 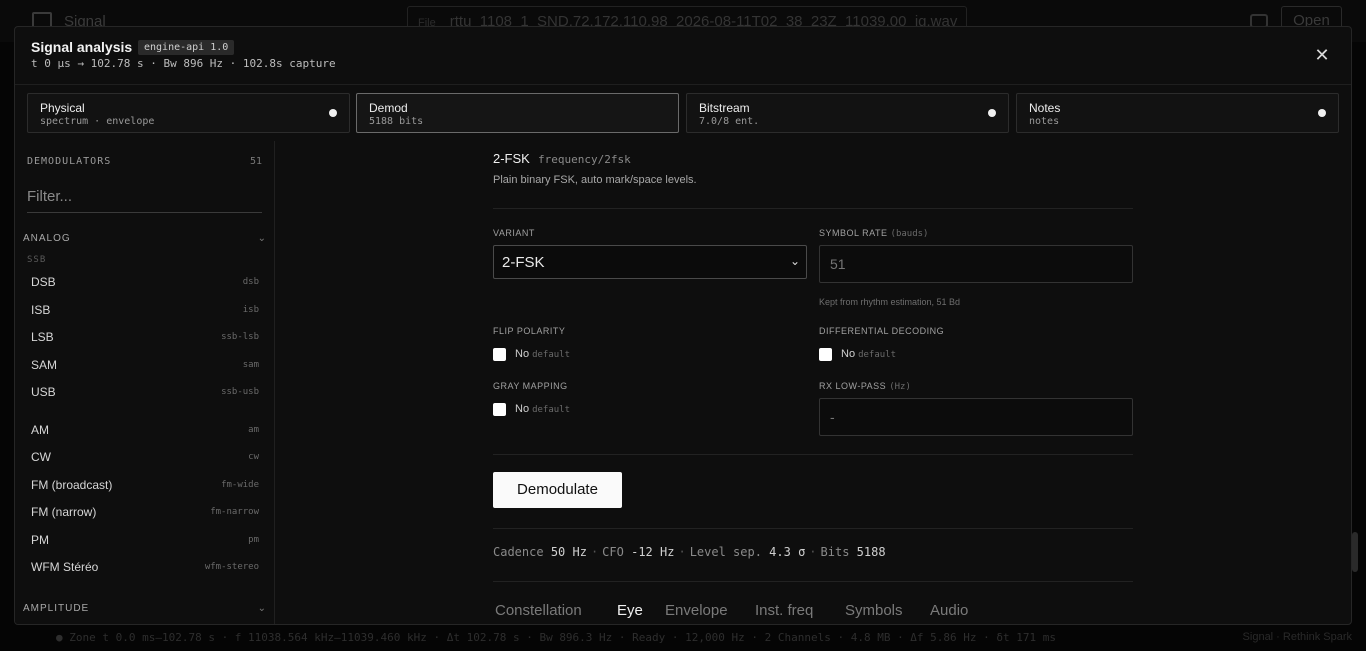 What do you see at coordinates (141, 431) in the screenshot?
I see `sidebar-item-am: AM am` at bounding box center [141, 431].